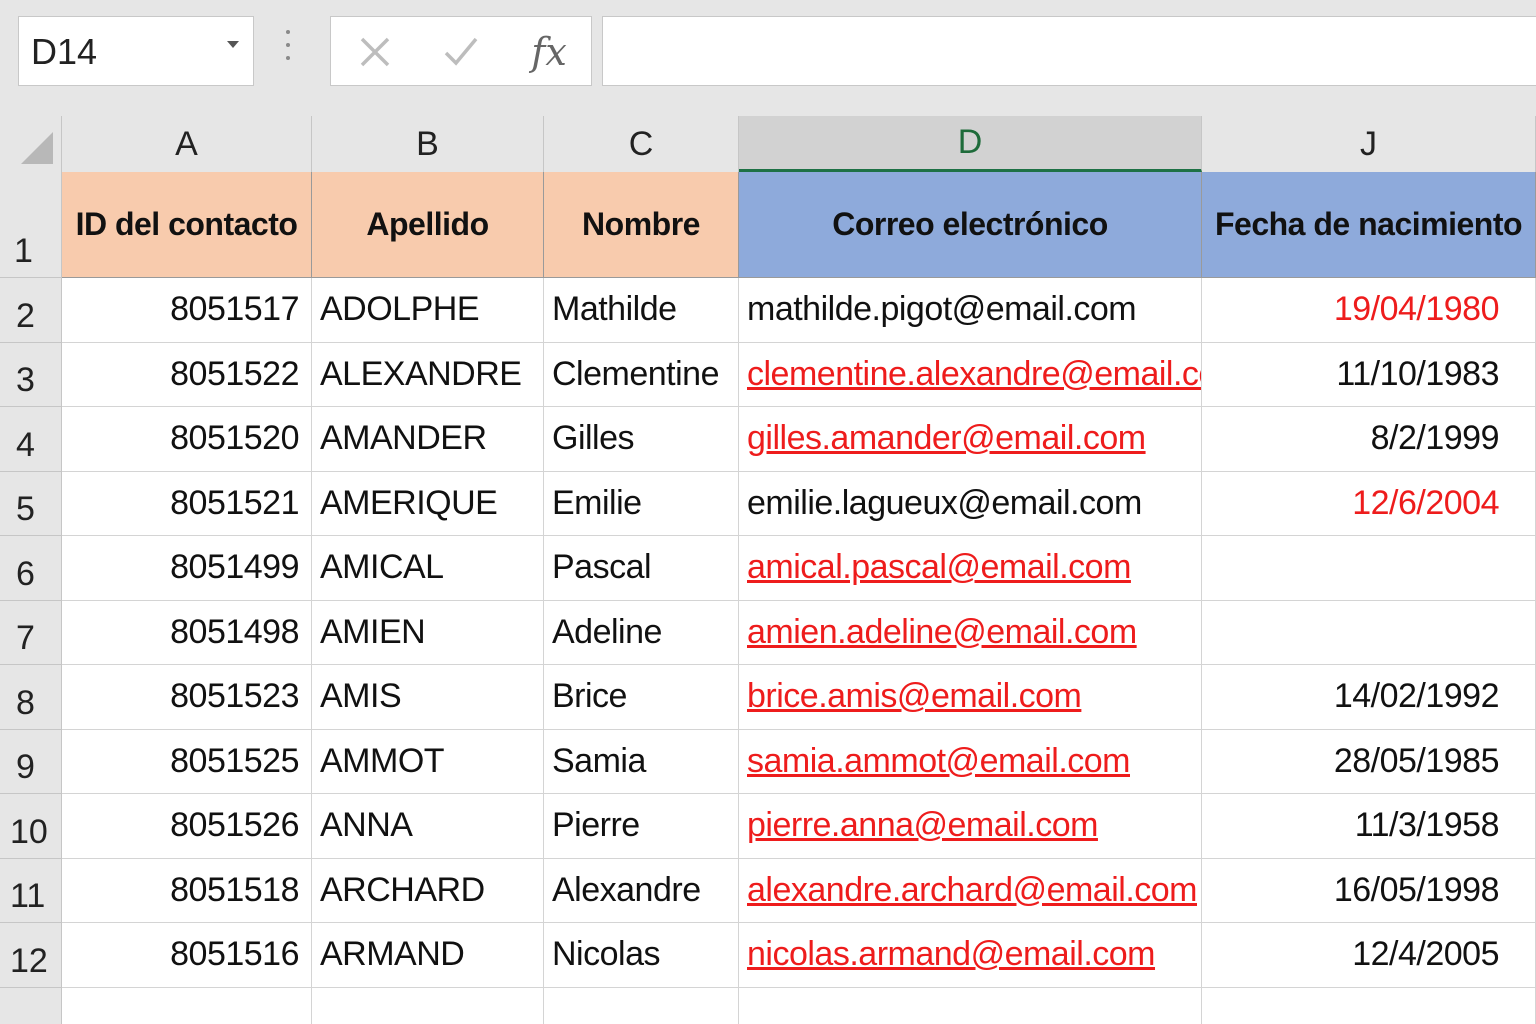 The image size is (1536, 1024). Describe the element at coordinates (641, 144) in the screenshot. I see `column-header-c: C` at that location.